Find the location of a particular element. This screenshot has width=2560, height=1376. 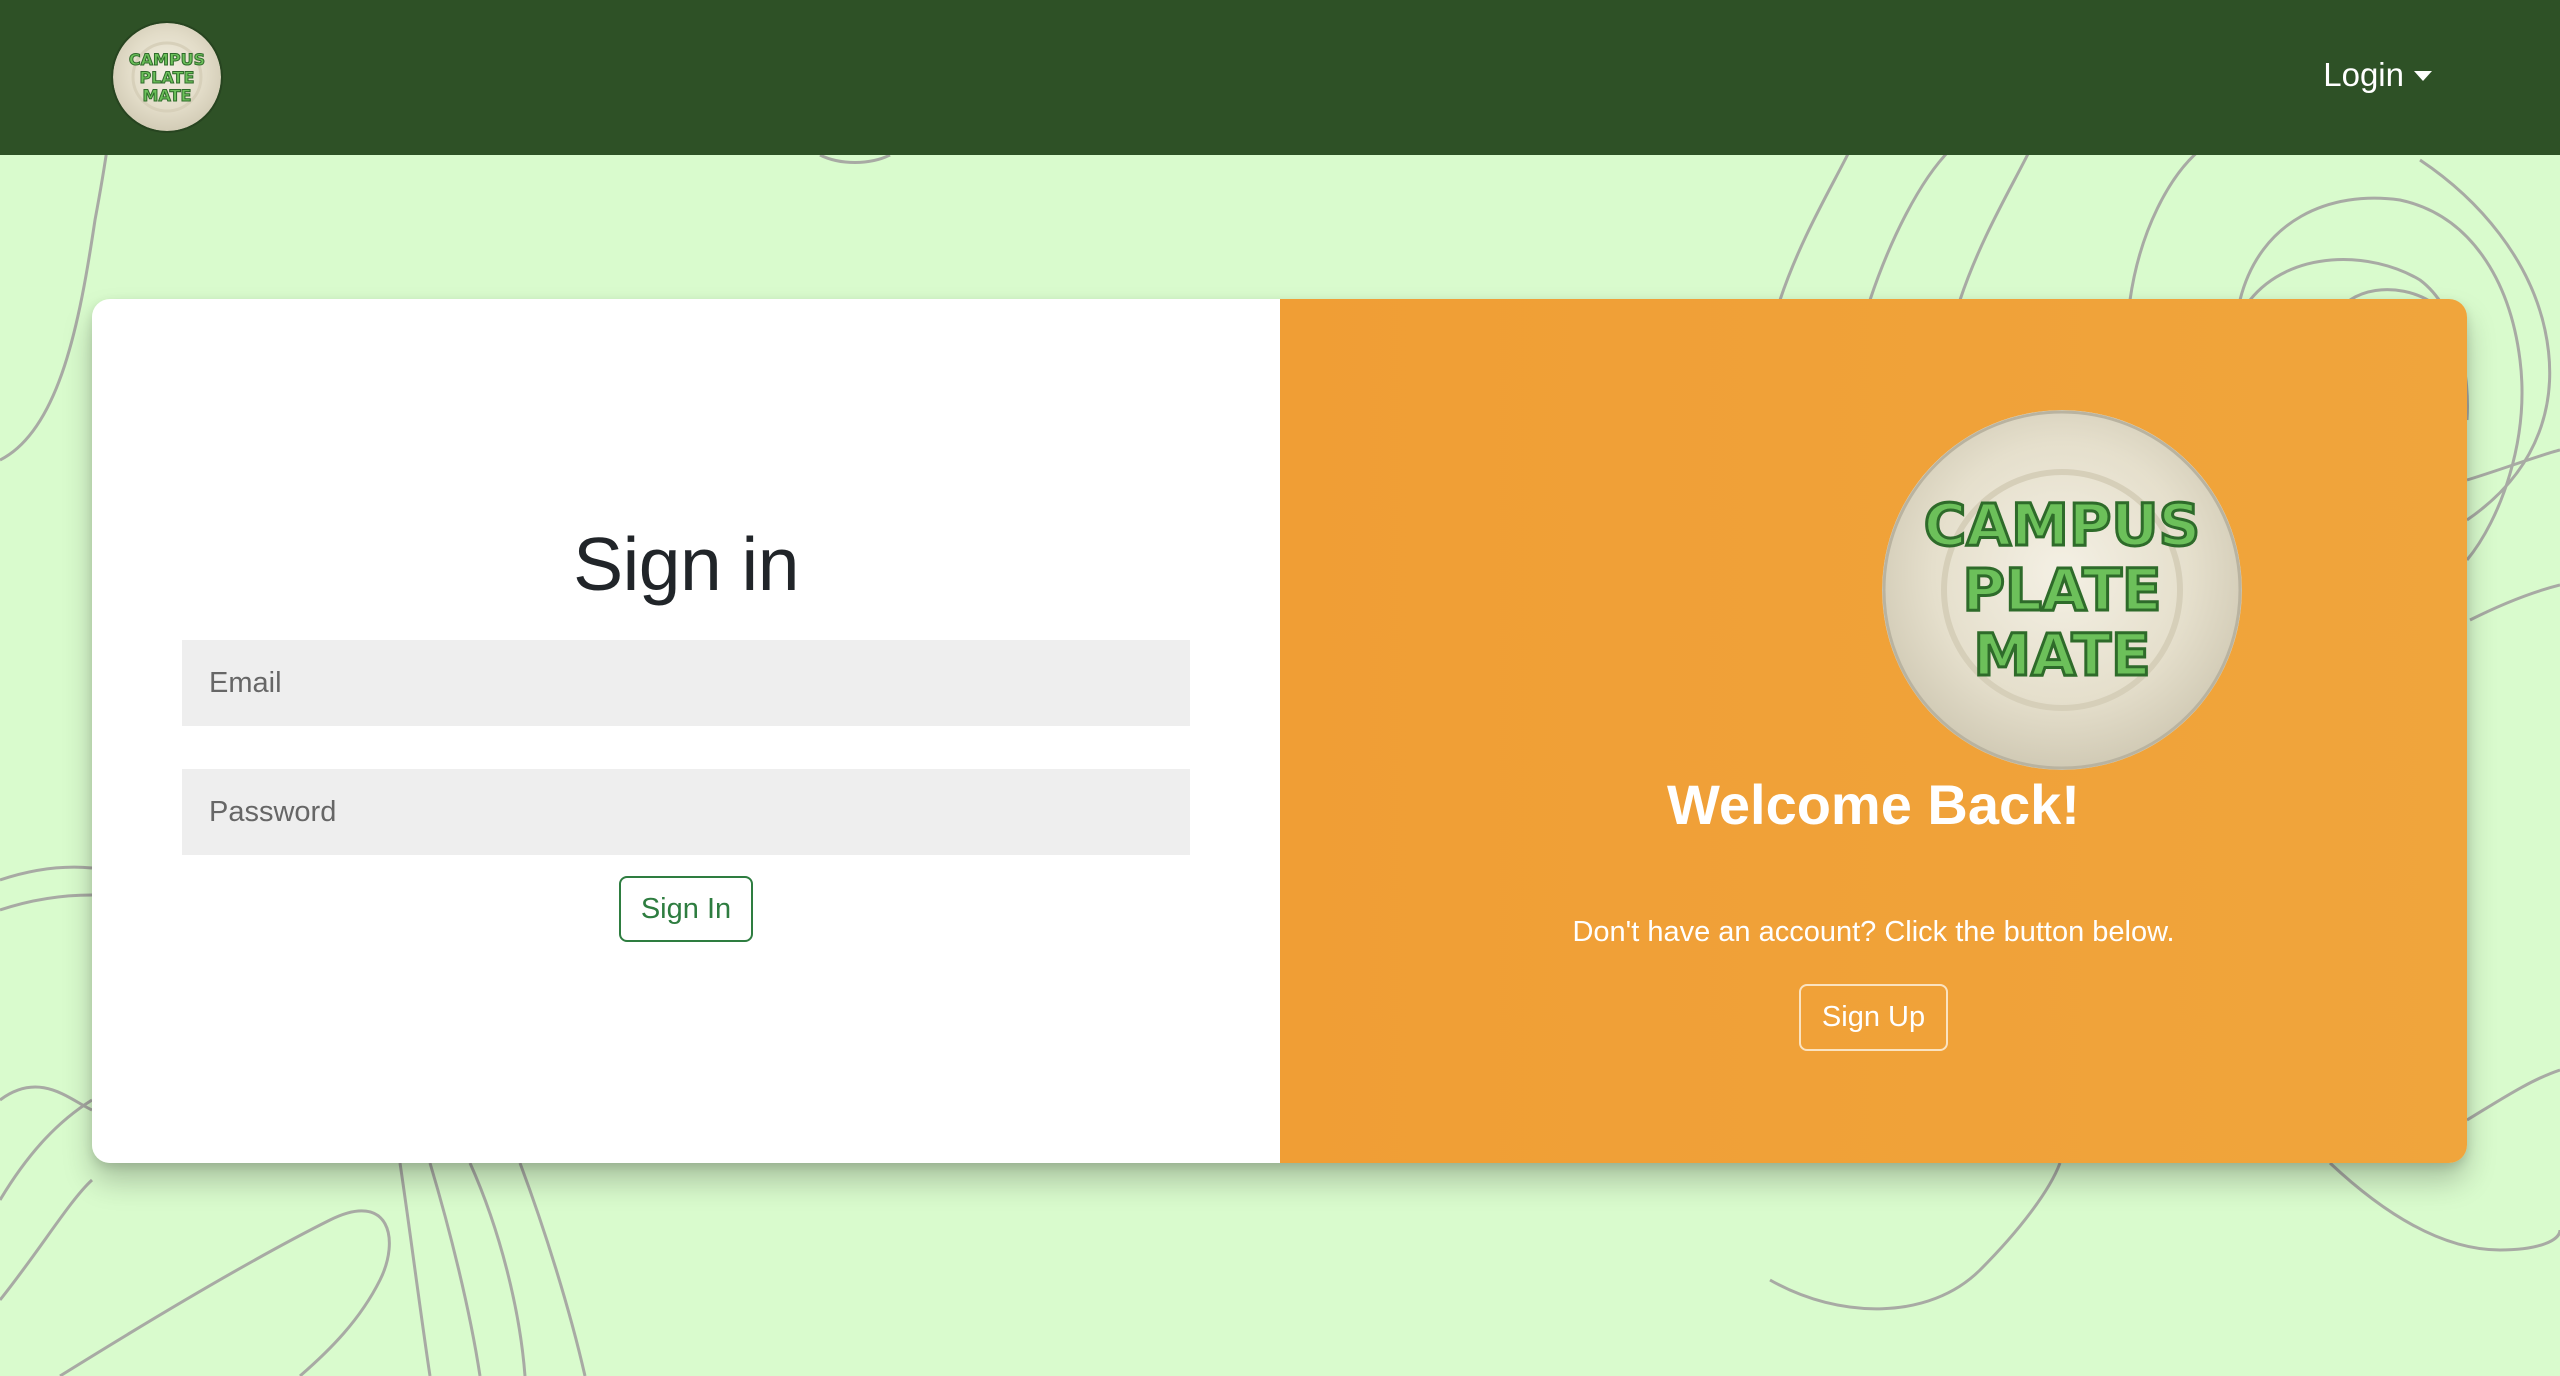

email-field is located at coordinates (686, 683).